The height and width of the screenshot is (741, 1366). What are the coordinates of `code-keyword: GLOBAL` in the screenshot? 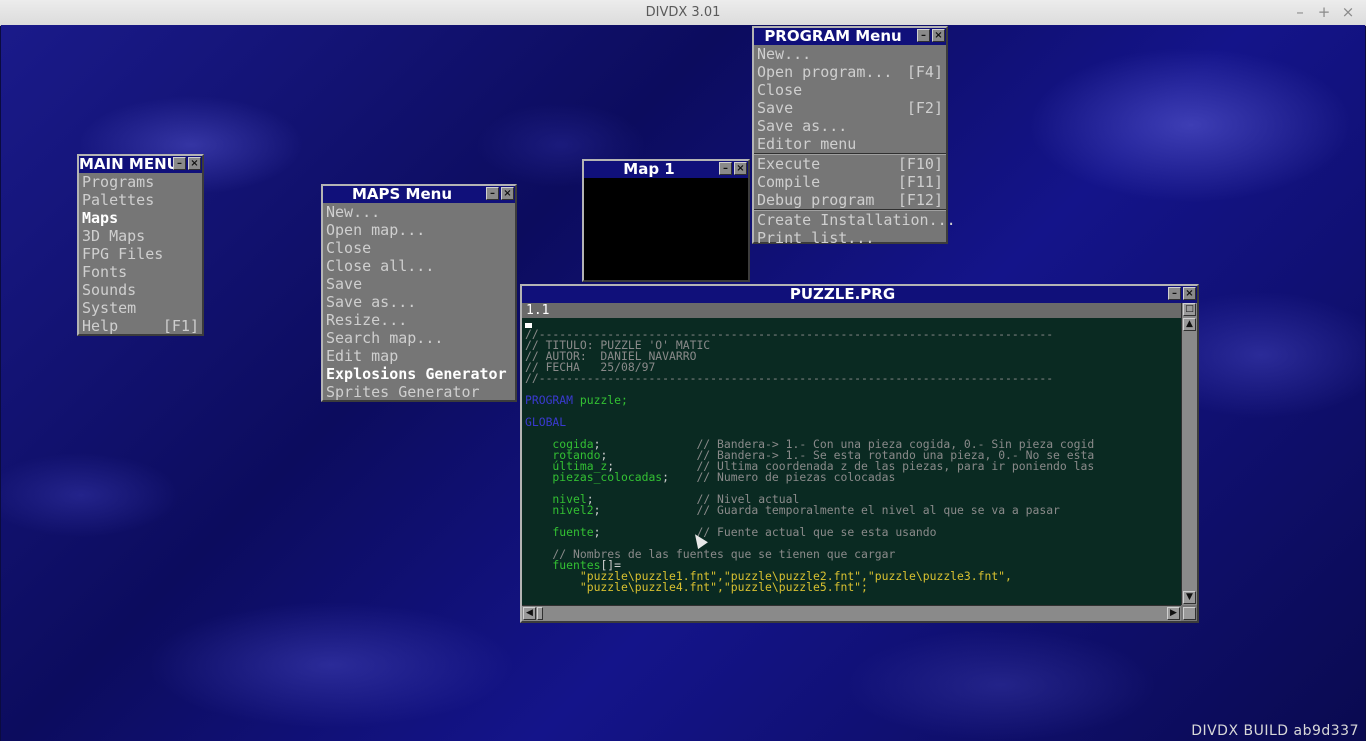 It's located at (546, 422).